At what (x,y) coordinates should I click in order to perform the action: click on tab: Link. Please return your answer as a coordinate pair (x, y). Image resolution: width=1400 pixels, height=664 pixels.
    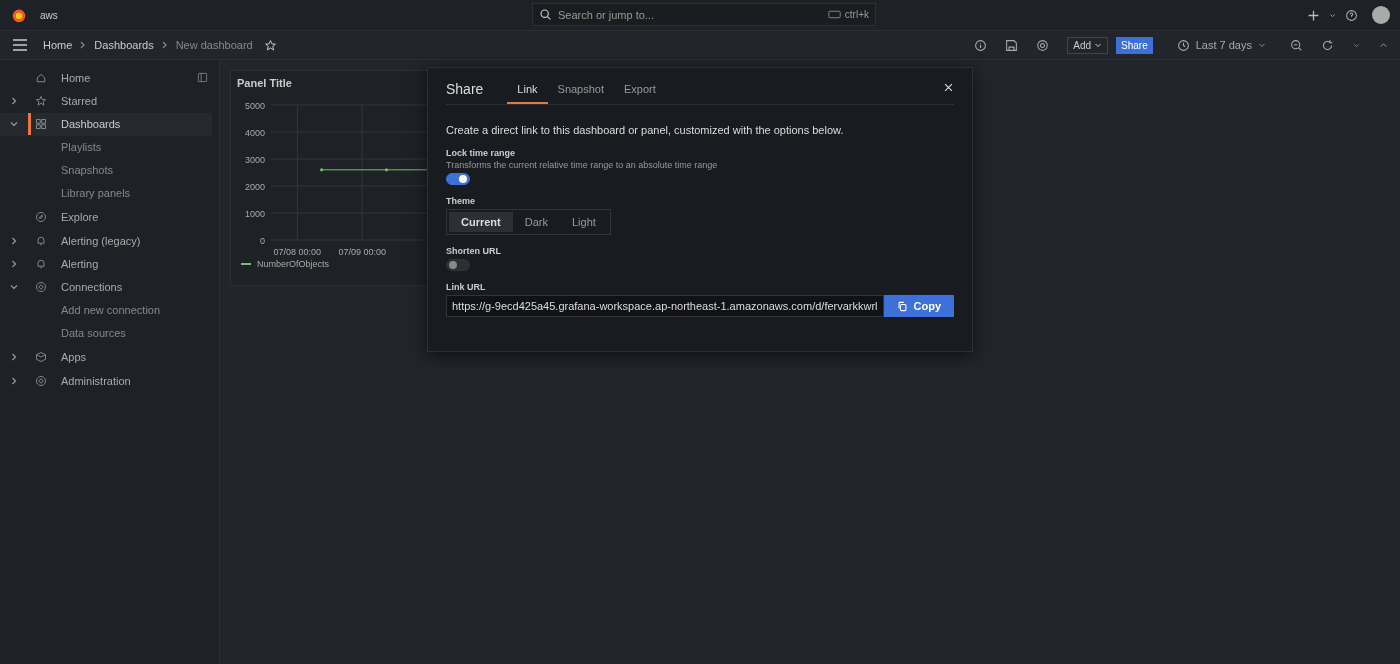
    Looking at the image, I should click on (527, 93).